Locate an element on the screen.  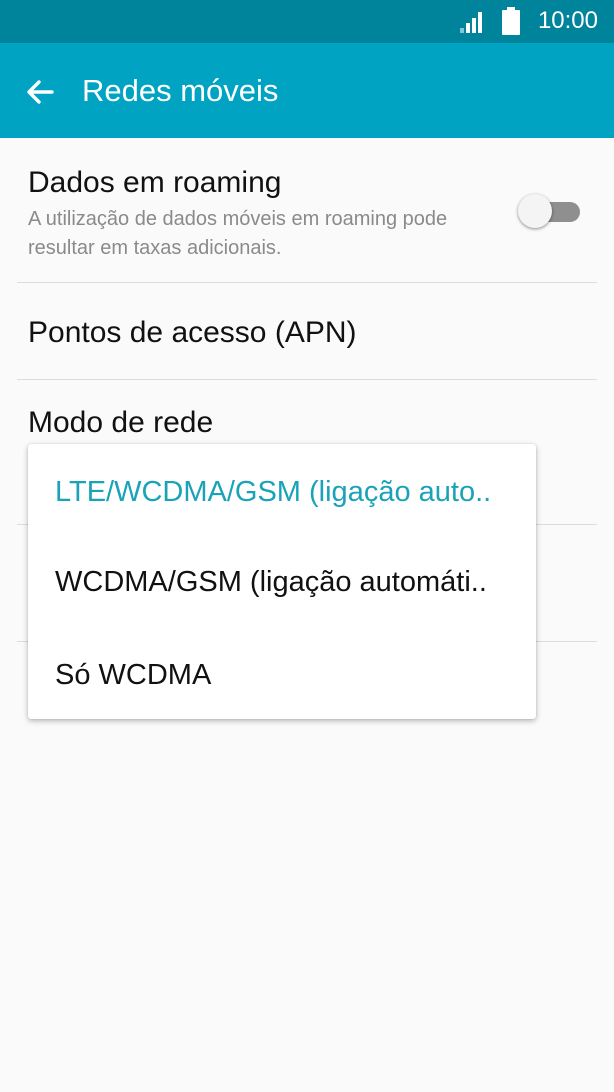
app-bar: Redes móveis is located at coordinates (307, 90).